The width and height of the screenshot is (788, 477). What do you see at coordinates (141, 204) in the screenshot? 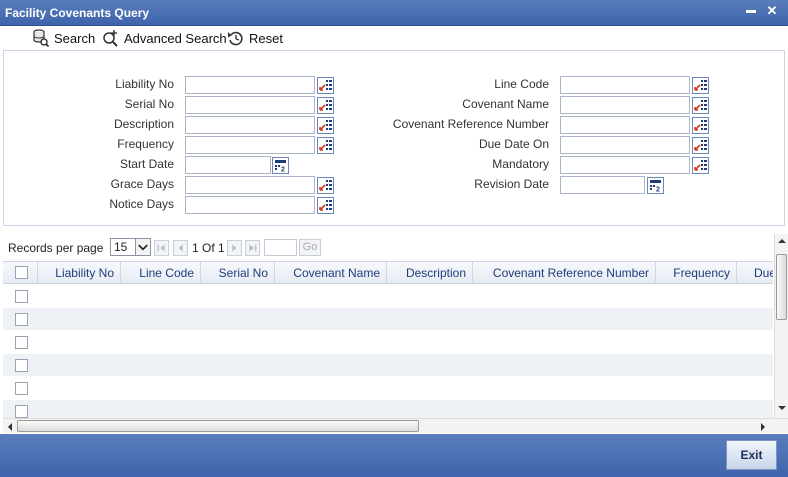
I see `notice-days-label: Notice Days` at bounding box center [141, 204].